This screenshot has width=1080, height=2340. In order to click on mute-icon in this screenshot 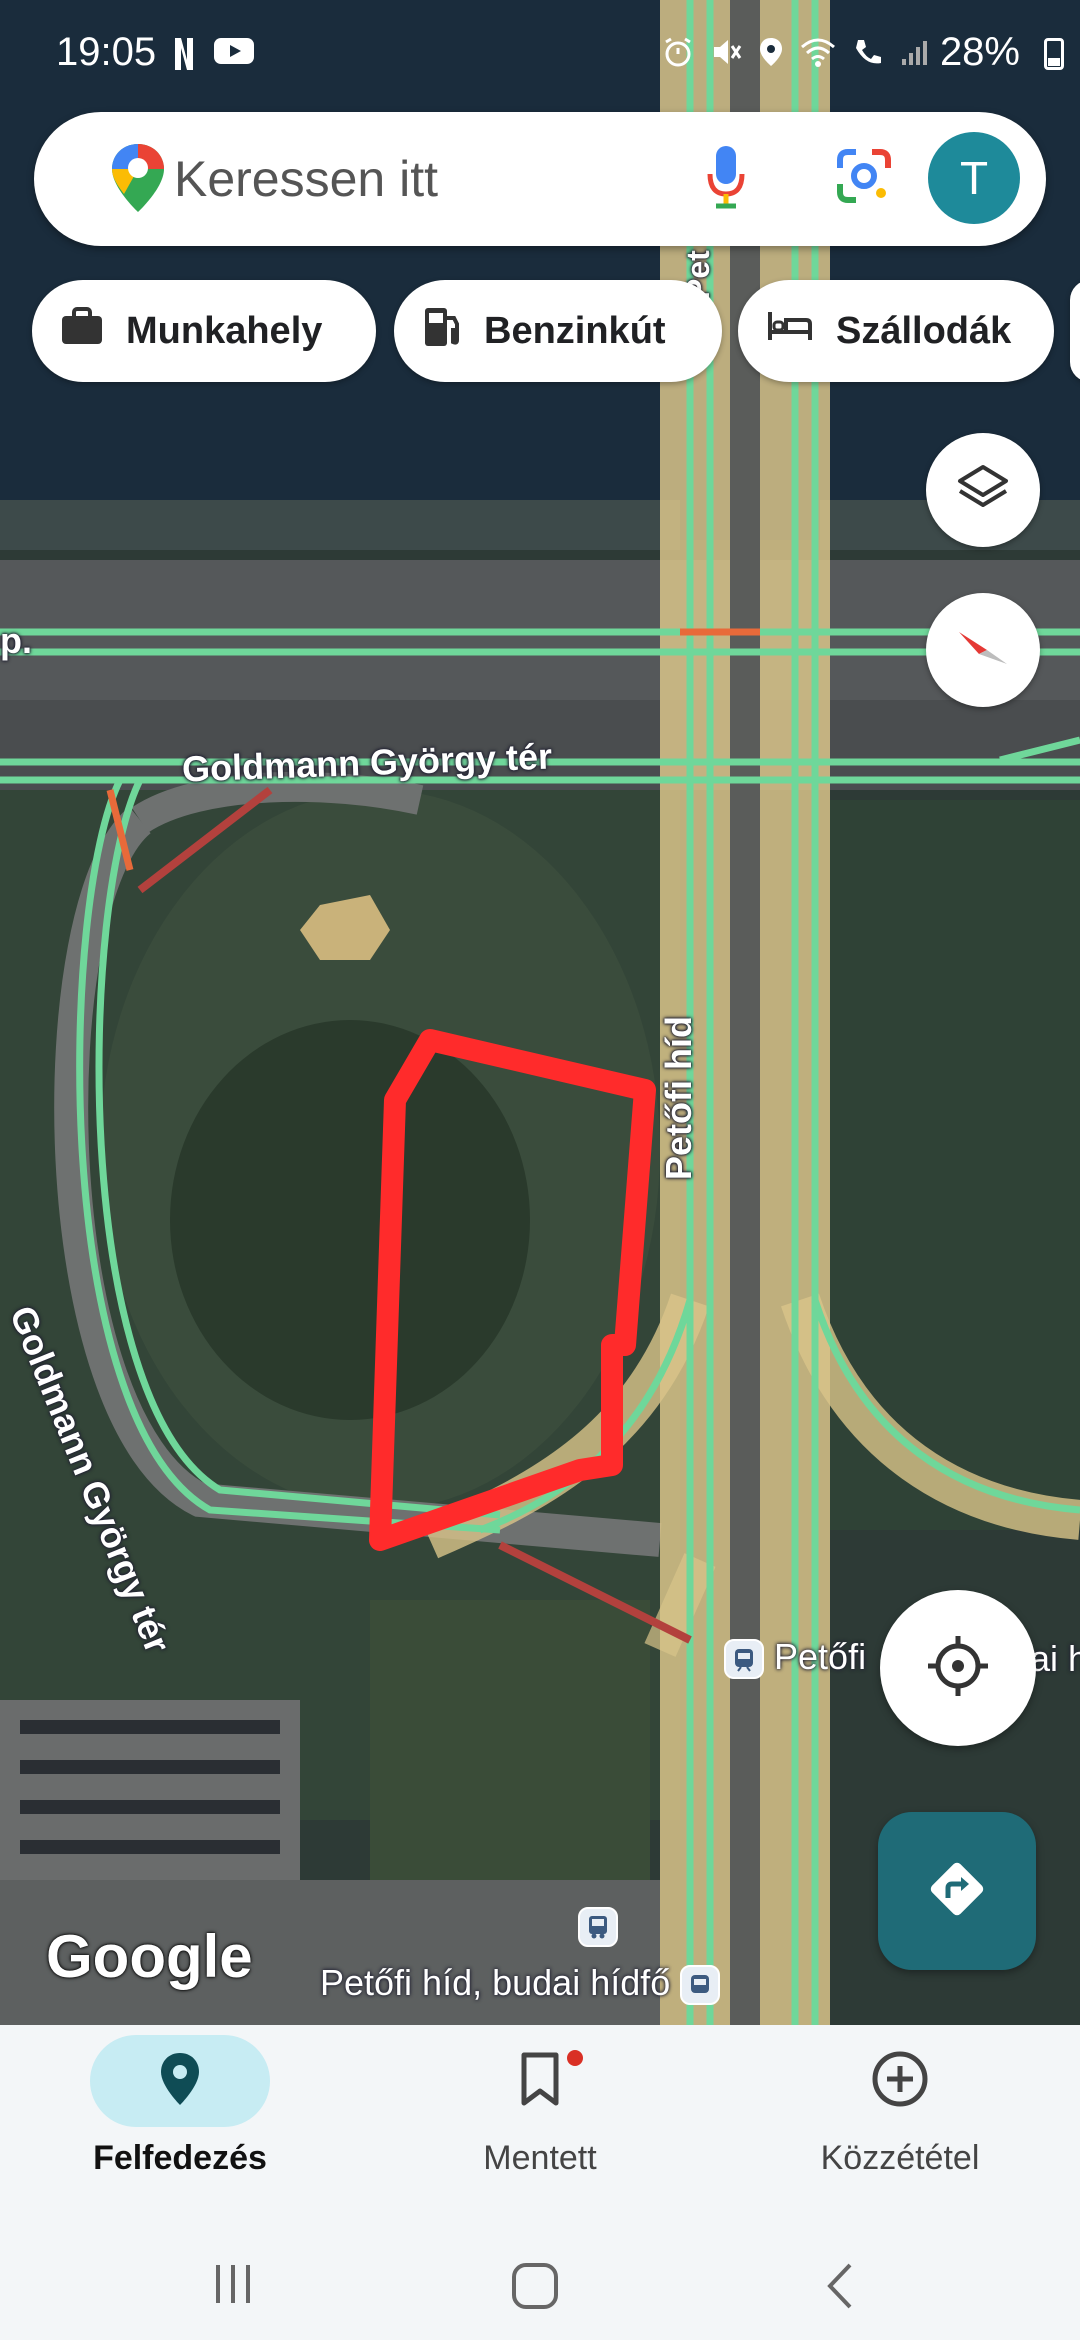, I will do `click(726, 54)`.